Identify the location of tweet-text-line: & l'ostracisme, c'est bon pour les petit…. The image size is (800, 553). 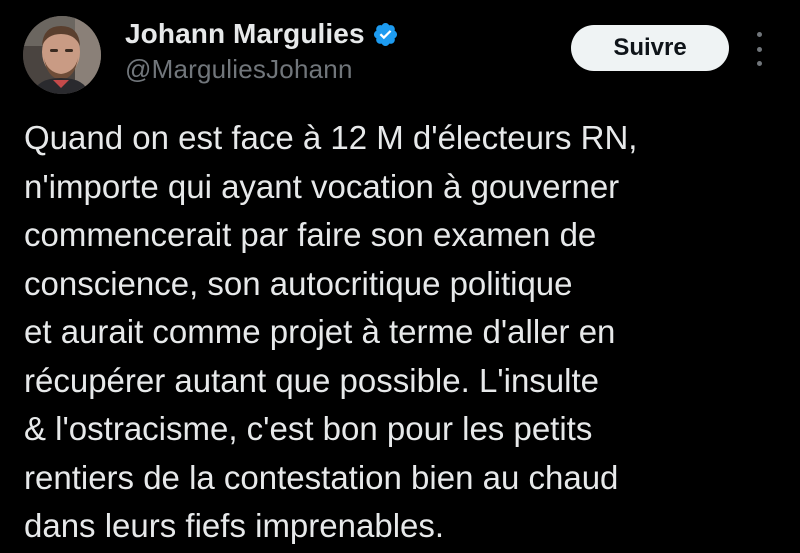
(308, 428).